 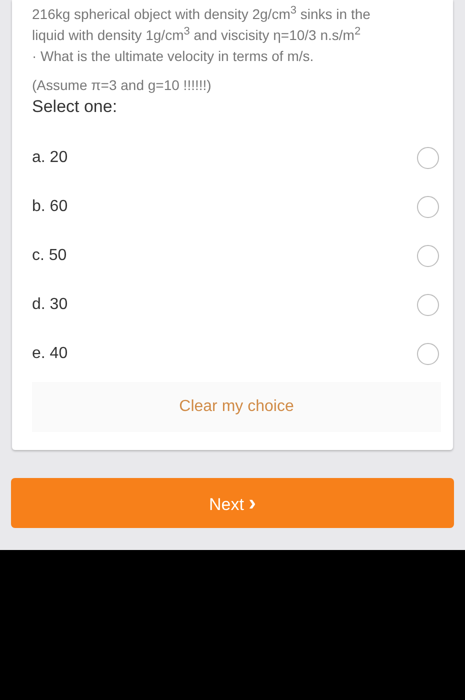 I want to click on option-label: d. 30, so click(x=50, y=305).